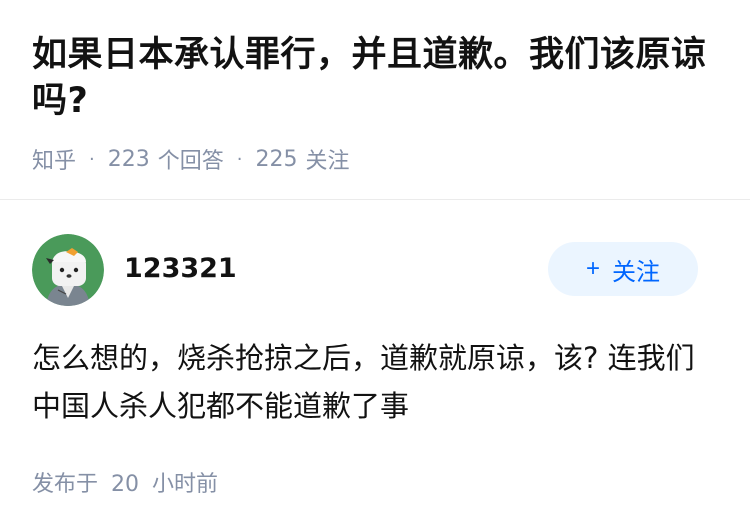 This screenshot has height=532, width=750. What do you see at coordinates (180, 269) in the screenshot?
I see `author-name: 123321` at bounding box center [180, 269].